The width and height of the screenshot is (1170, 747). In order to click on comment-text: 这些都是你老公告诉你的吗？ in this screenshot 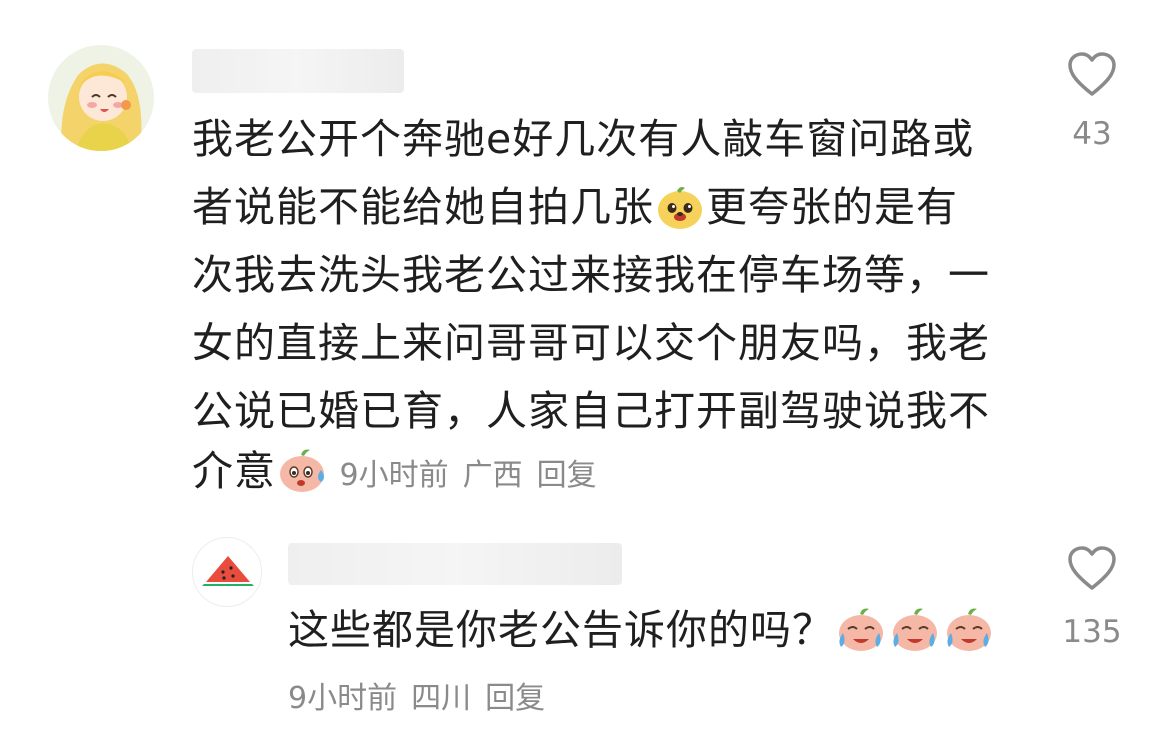, I will do `click(561, 630)`.